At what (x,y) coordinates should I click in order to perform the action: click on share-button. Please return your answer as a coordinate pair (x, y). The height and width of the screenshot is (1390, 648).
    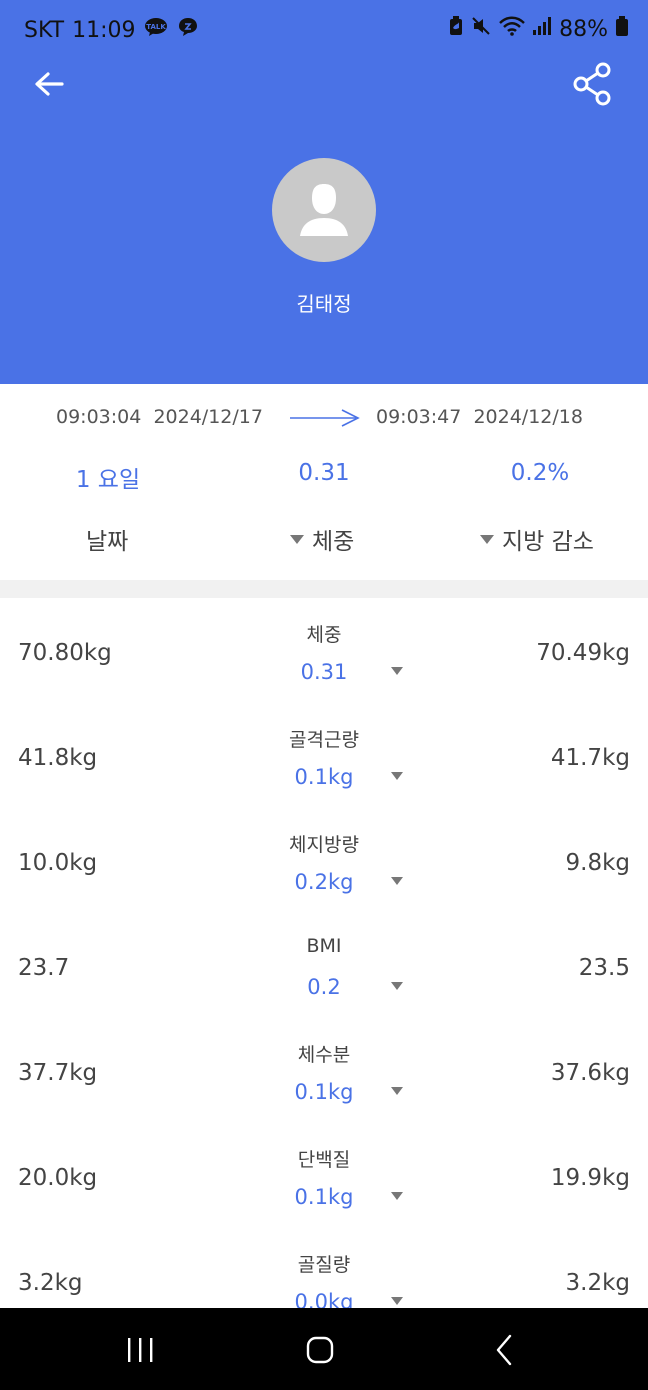
    Looking at the image, I should click on (592, 84).